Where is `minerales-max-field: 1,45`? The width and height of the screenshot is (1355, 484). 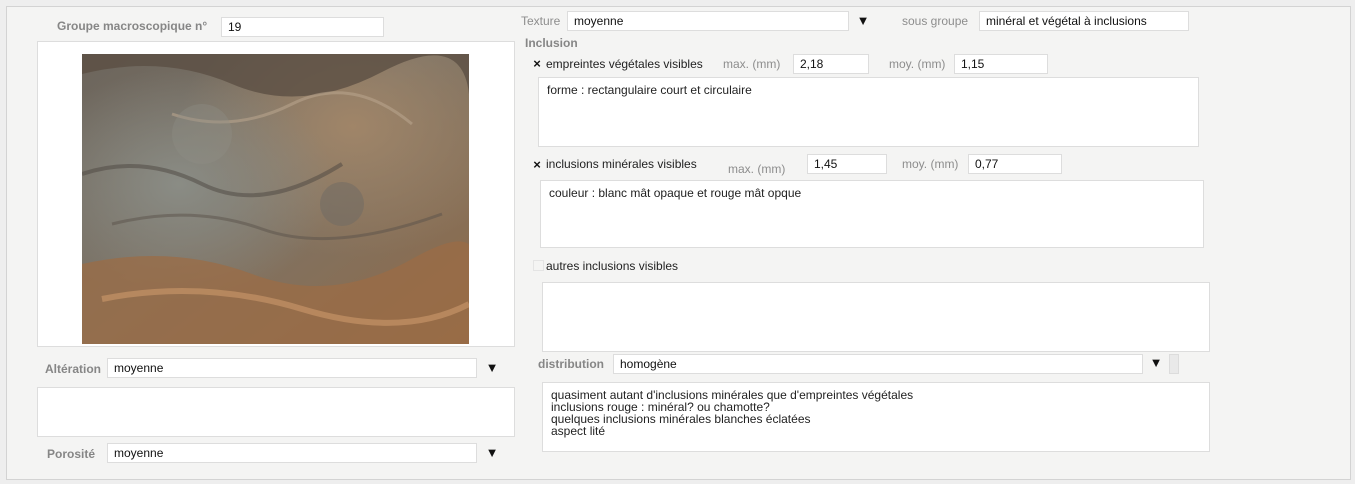 minerales-max-field: 1,45 is located at coordinates (847, 164).